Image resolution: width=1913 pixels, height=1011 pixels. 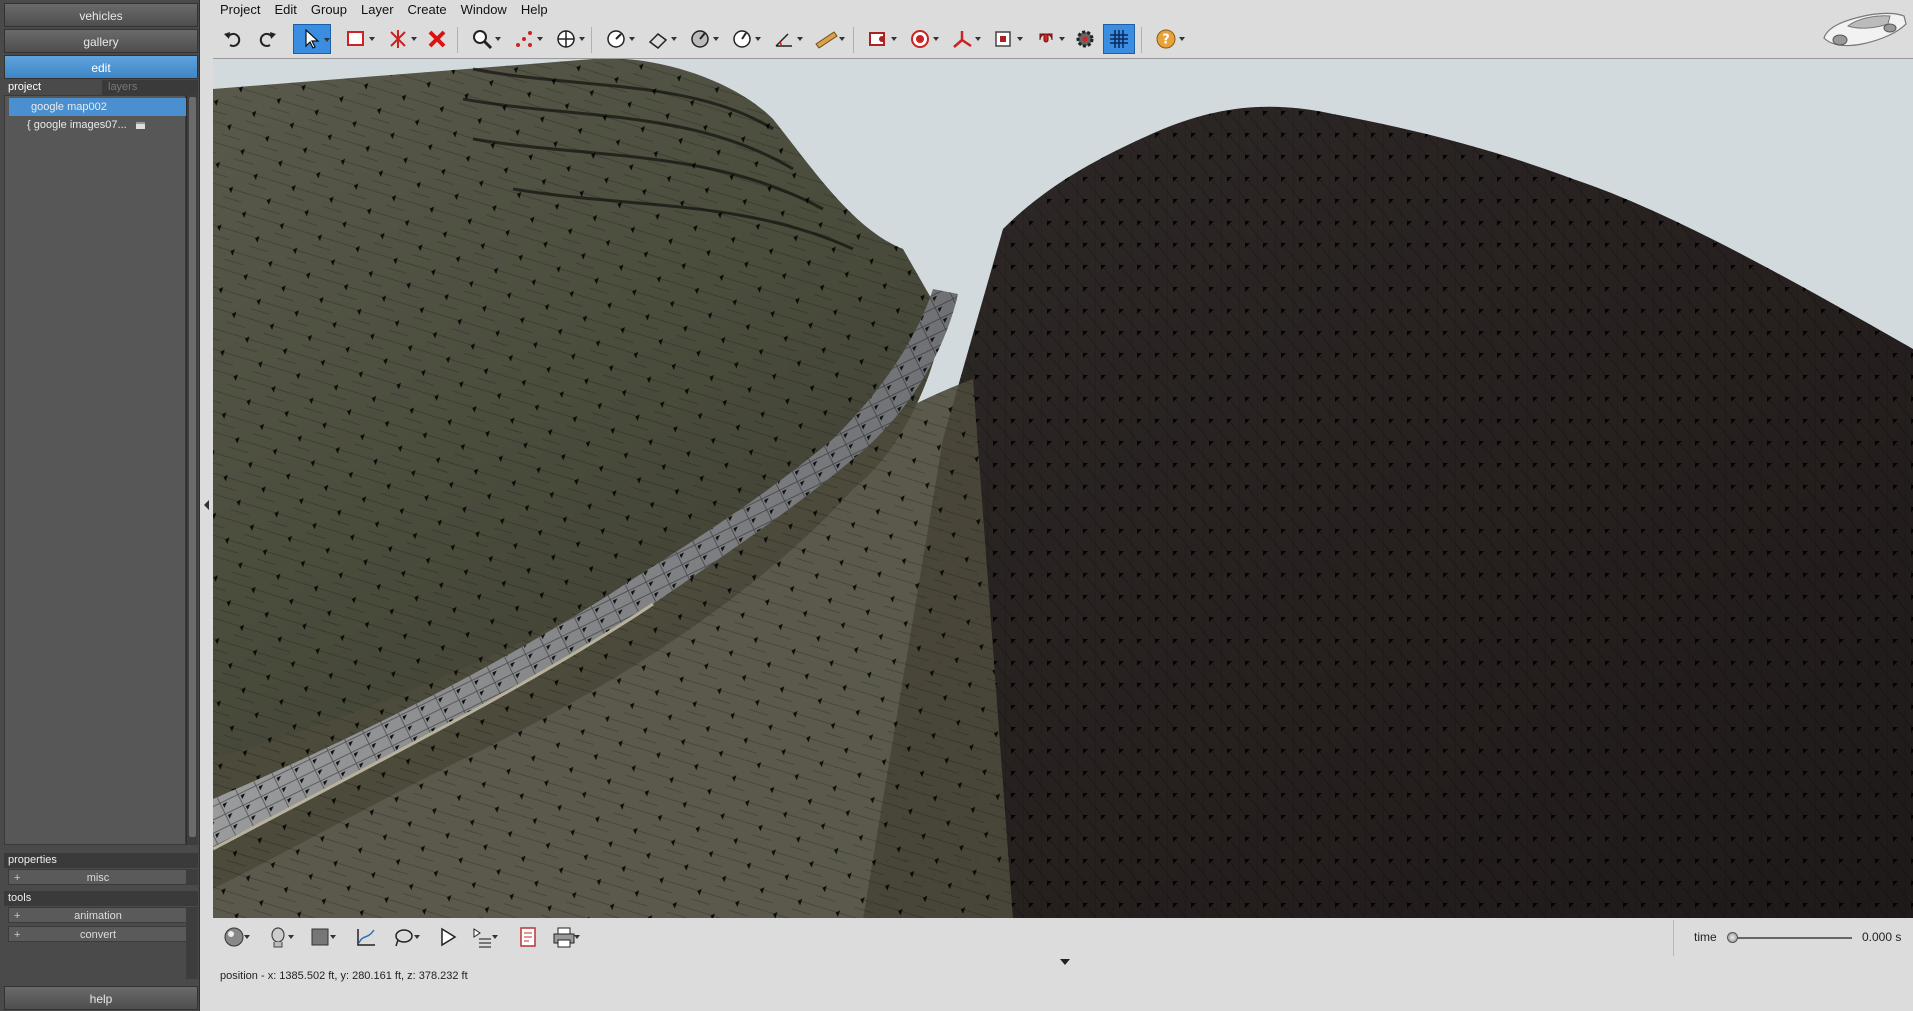 I want to click on properties-scrollbar, so click(x=192, y=877).